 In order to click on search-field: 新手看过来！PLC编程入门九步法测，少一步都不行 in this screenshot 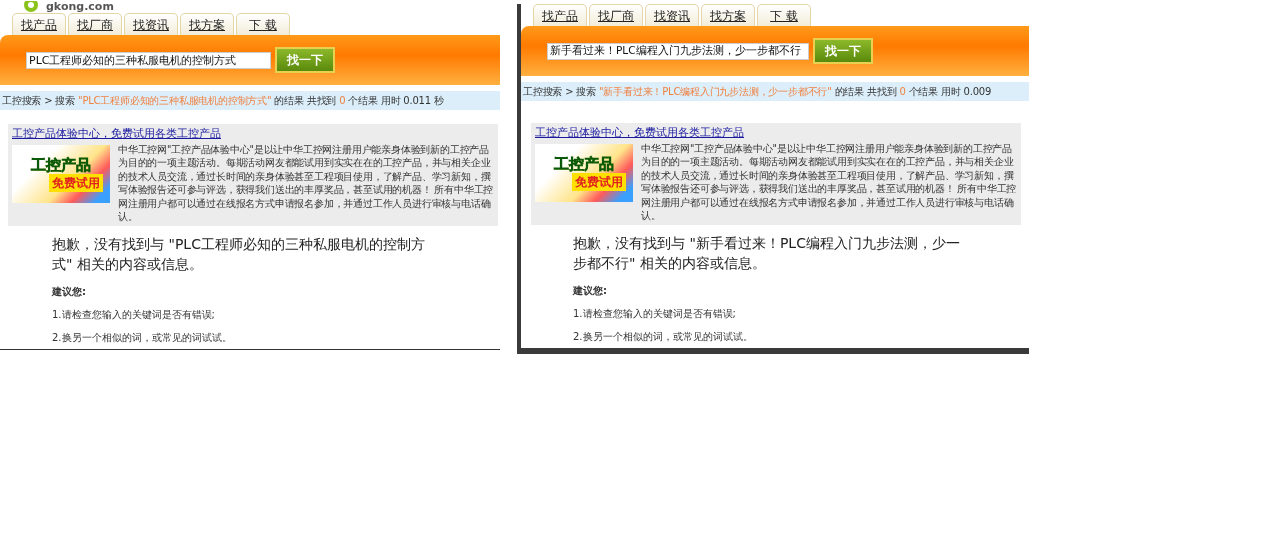, I will do `click(678, 51)`.